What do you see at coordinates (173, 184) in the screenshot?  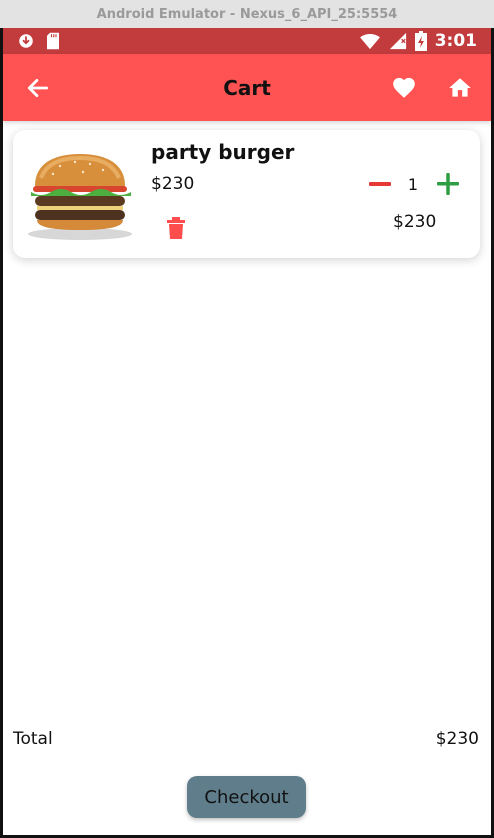 I see `item-price: $230` at bounding box center [173, 184].